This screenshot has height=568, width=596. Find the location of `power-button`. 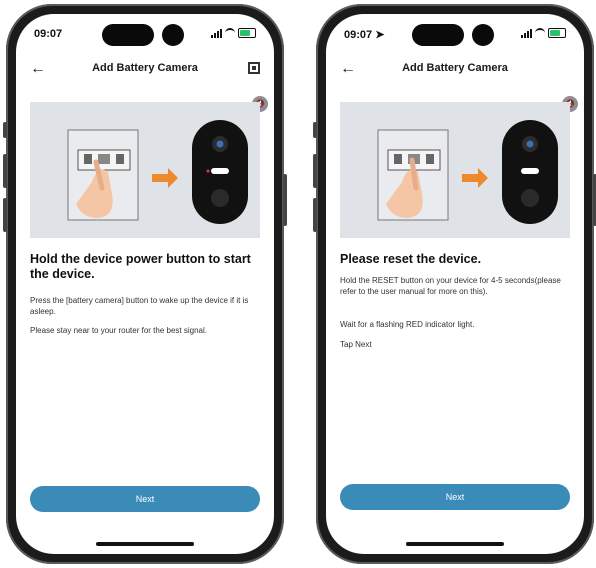

power-button is located at coordinates (285, 200).